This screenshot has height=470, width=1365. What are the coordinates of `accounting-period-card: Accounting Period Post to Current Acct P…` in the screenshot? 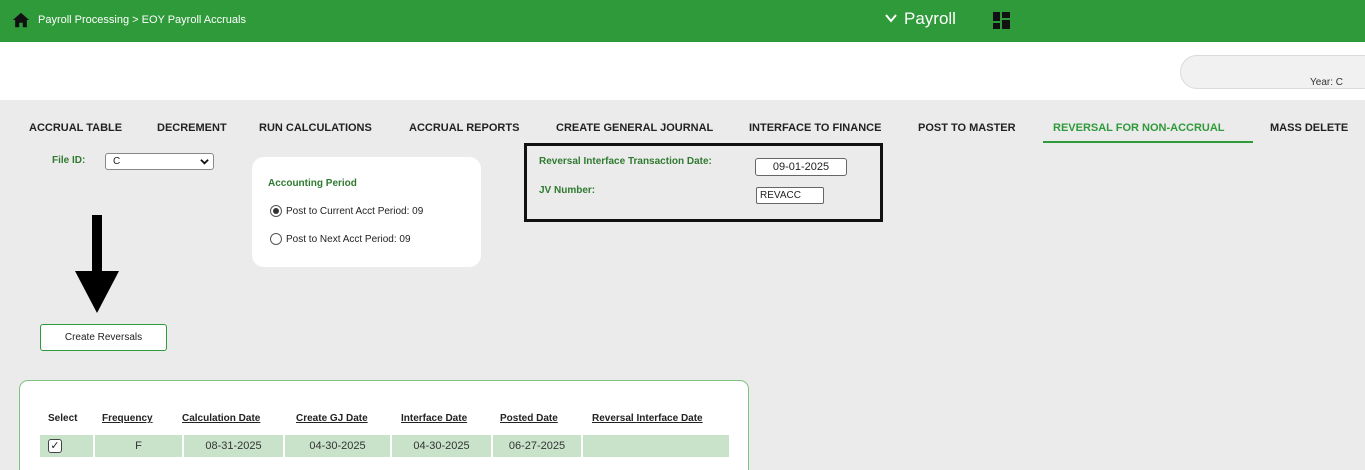 It's located at (366, 212).